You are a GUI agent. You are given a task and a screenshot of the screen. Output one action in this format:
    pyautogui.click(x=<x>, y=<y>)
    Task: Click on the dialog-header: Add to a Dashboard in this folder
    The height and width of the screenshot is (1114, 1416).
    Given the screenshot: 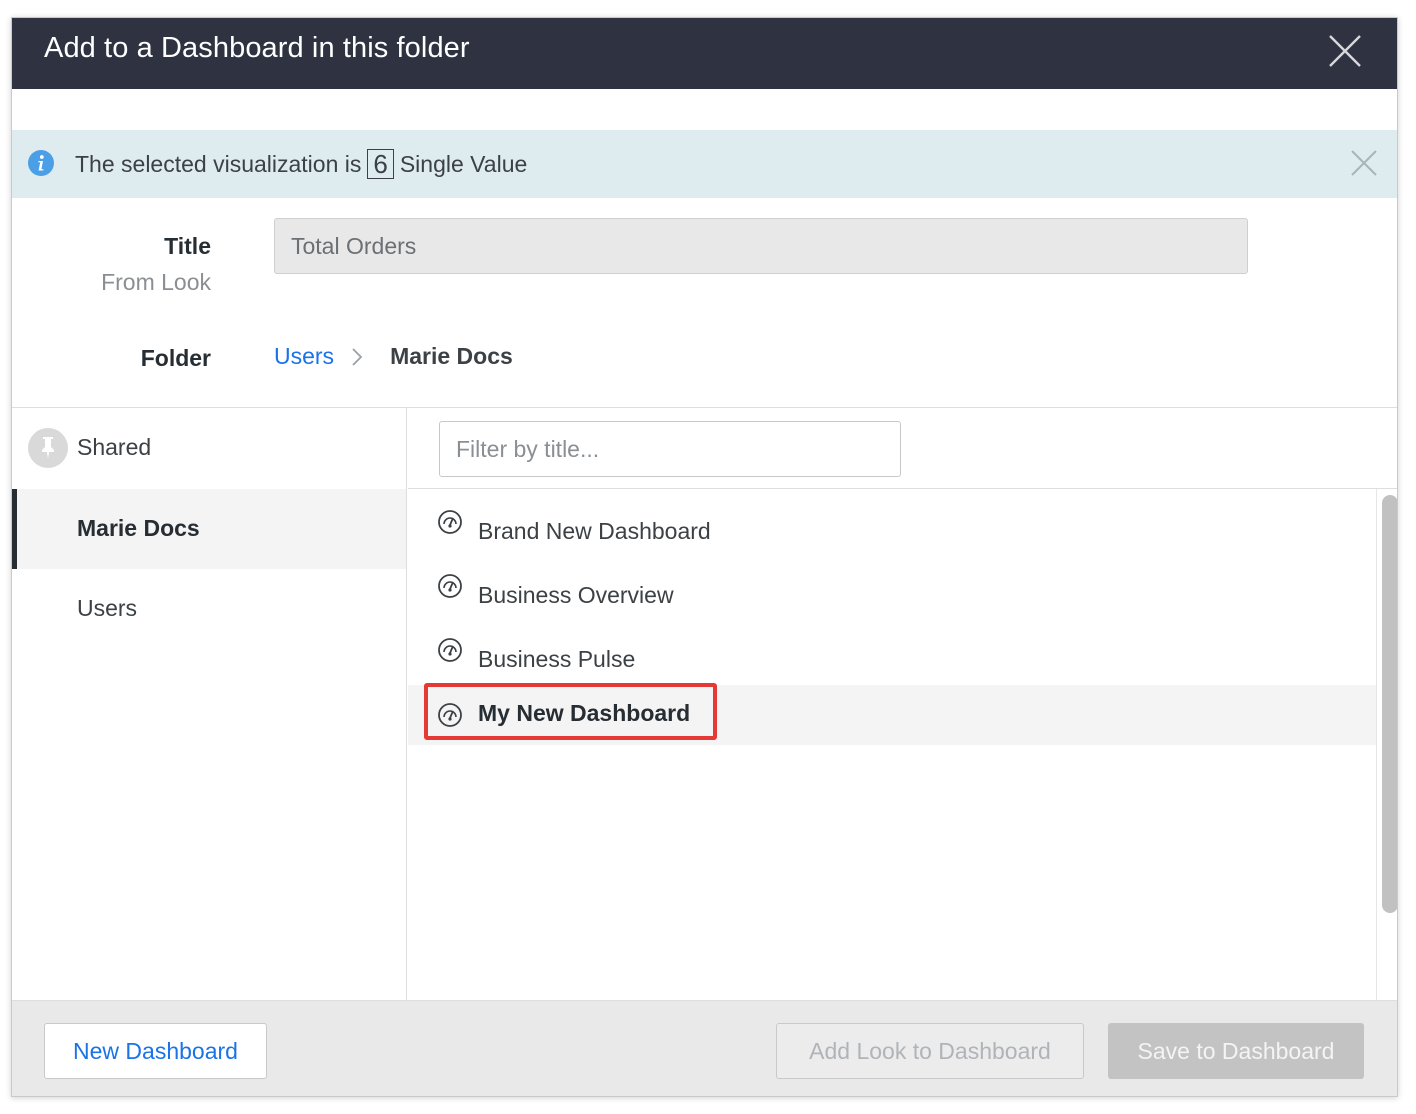 What is the action you would take?
    pyautogui.click(x=704, y=53)
    